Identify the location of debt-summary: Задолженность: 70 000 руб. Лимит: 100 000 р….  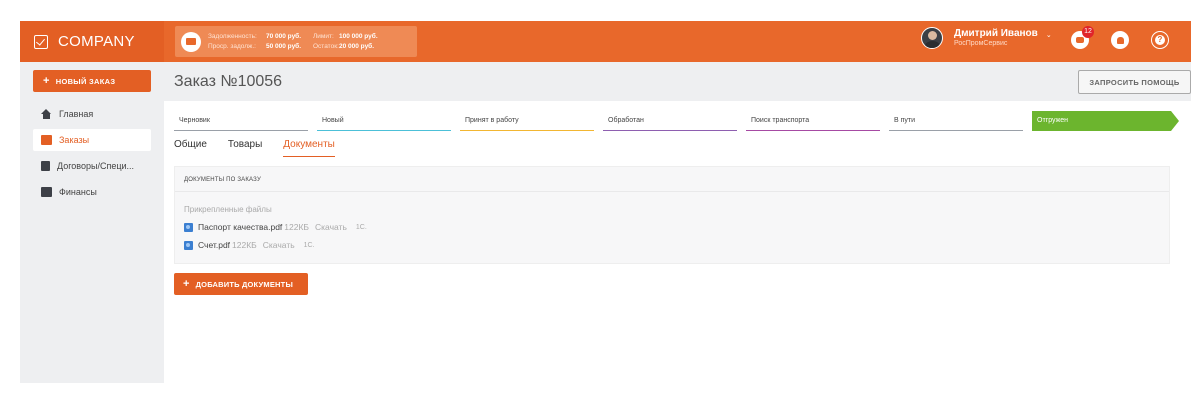
(296, 41).